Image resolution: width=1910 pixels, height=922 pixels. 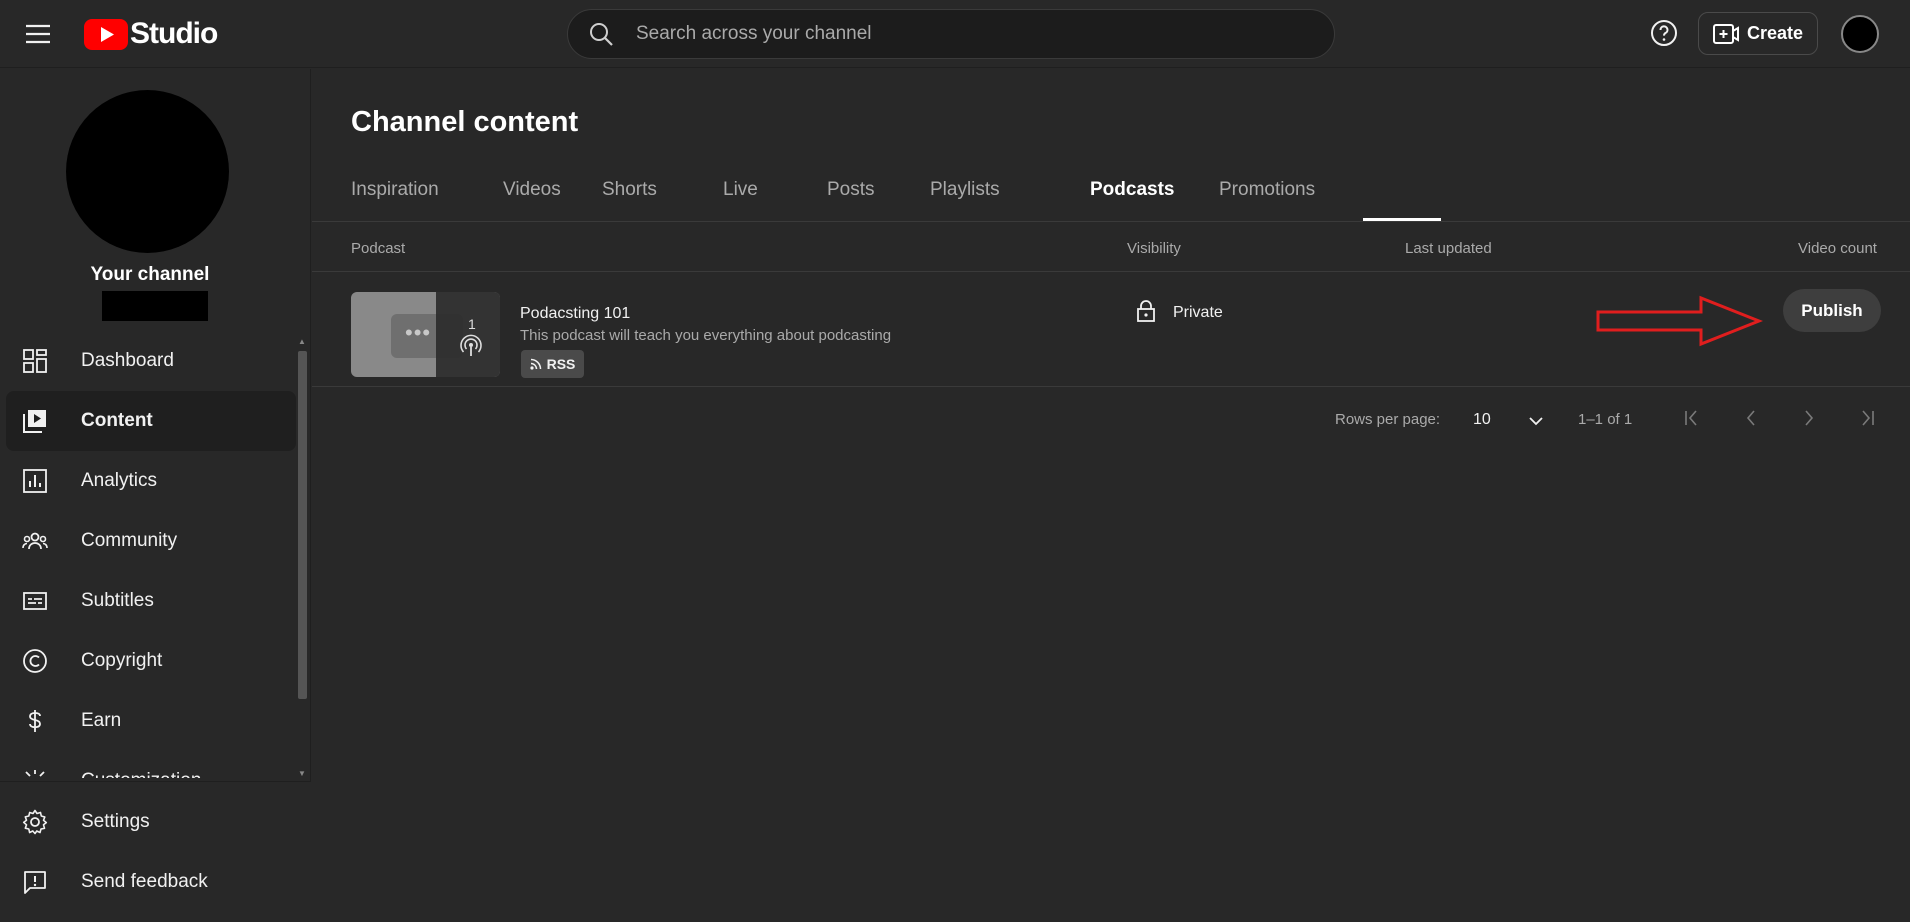 What do you see at coordinates (1154, 248) in the screenshot?
I see `column-header-visibility: Visibility` at bounding box center [1154, 248].